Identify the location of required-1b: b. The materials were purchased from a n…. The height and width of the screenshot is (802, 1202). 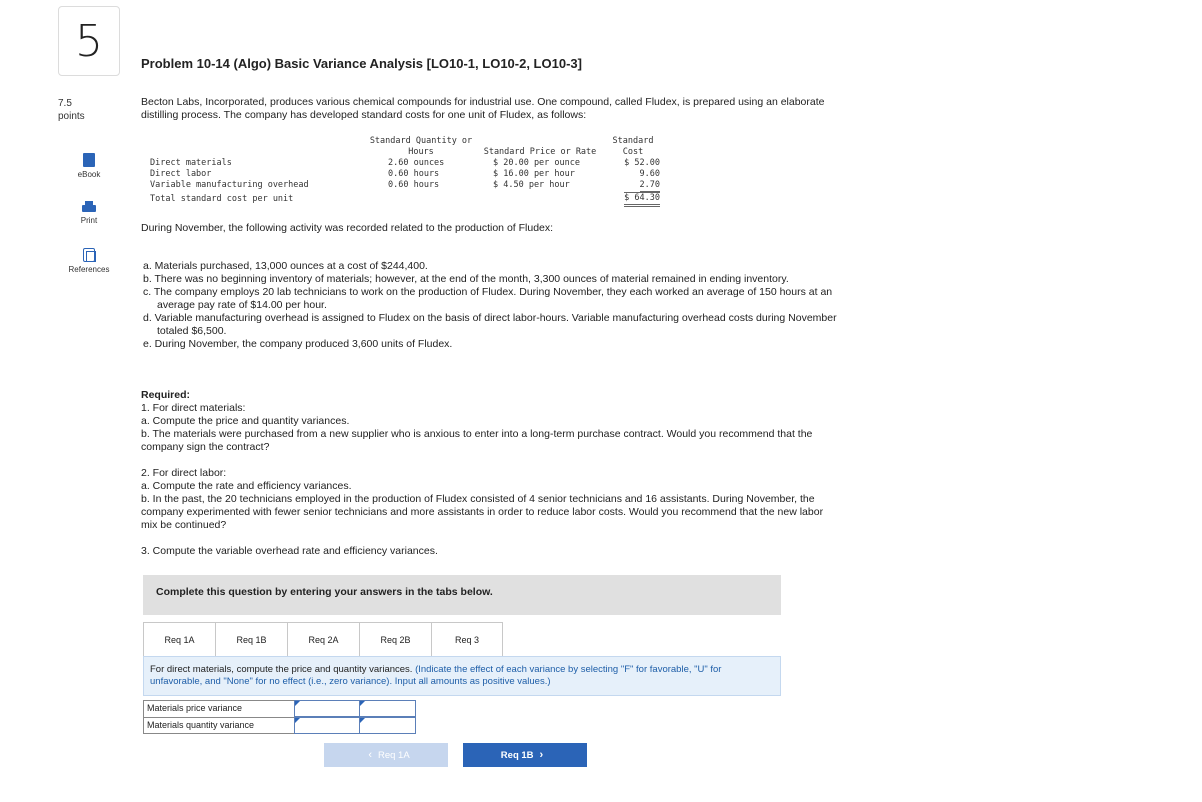
(491, 441).